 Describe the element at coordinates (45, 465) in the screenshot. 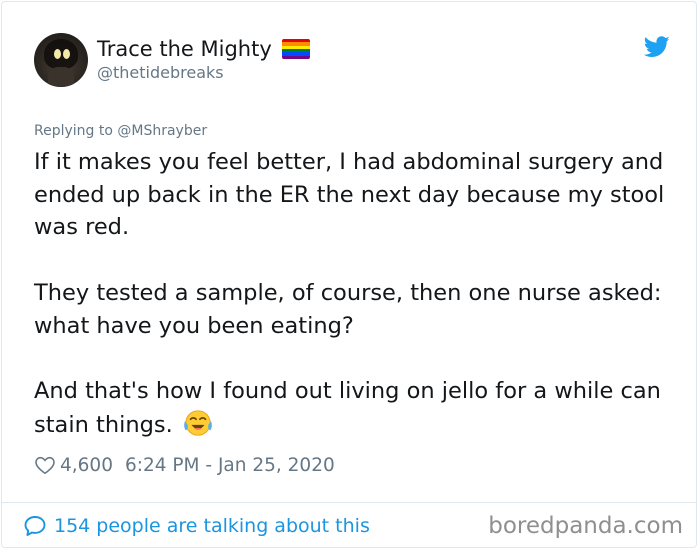

I see `heart-icon` at that location.